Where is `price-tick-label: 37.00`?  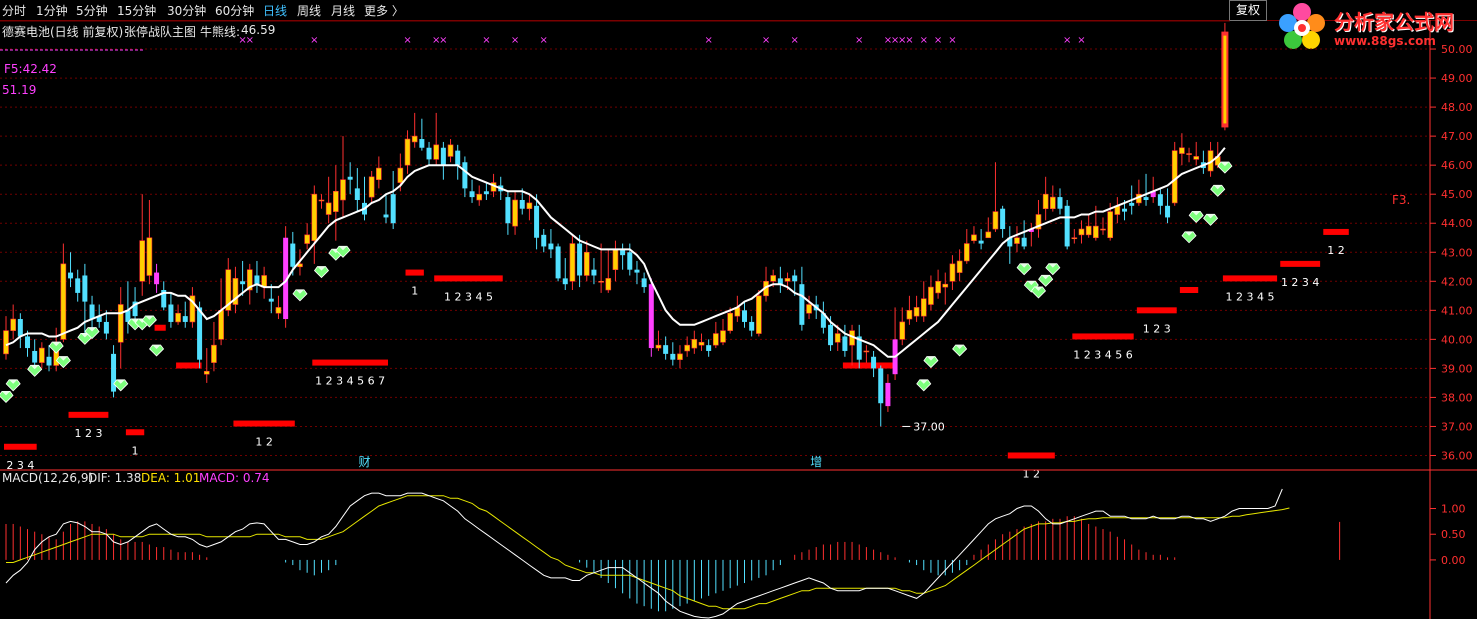
price-tick-label: 37.00 is located at coordinates (1457, 426).